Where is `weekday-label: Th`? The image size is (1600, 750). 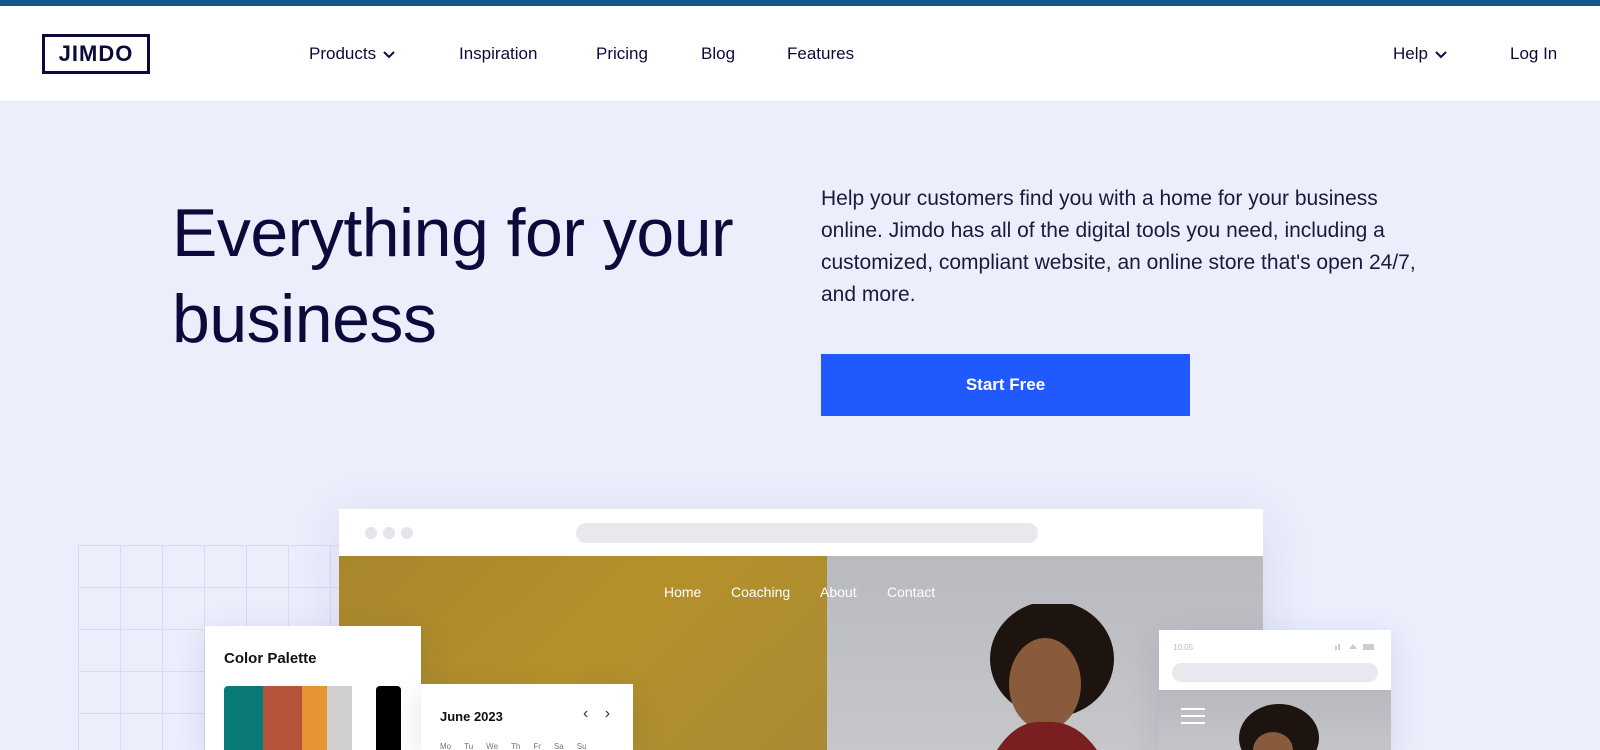 weekday-label: Th is located at coordinates (516, 746).